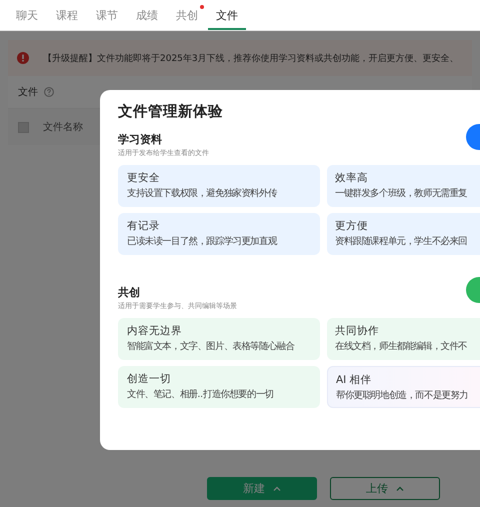  What do you see at coordinates (149, 379) in the screenshot?
I see `card-title: 创造一切` at bounding box center [149, 379].